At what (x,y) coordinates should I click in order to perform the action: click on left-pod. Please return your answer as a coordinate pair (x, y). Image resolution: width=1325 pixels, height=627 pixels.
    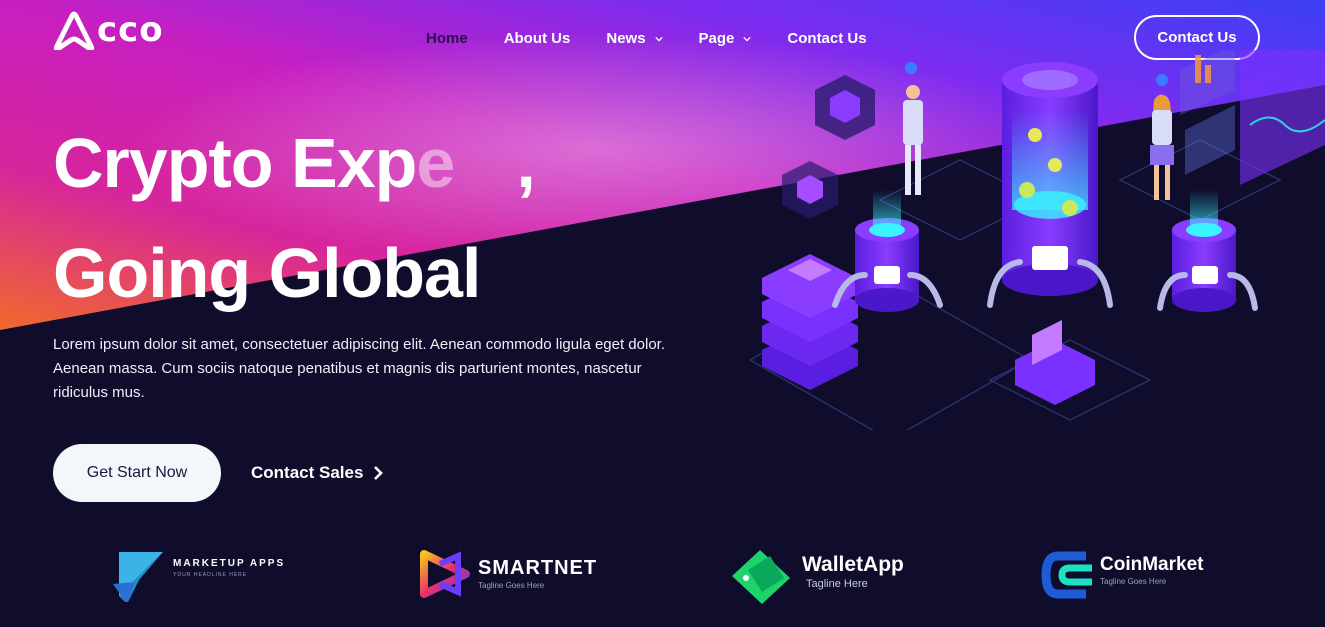
    Looking at the image, I should click on (887, 251).